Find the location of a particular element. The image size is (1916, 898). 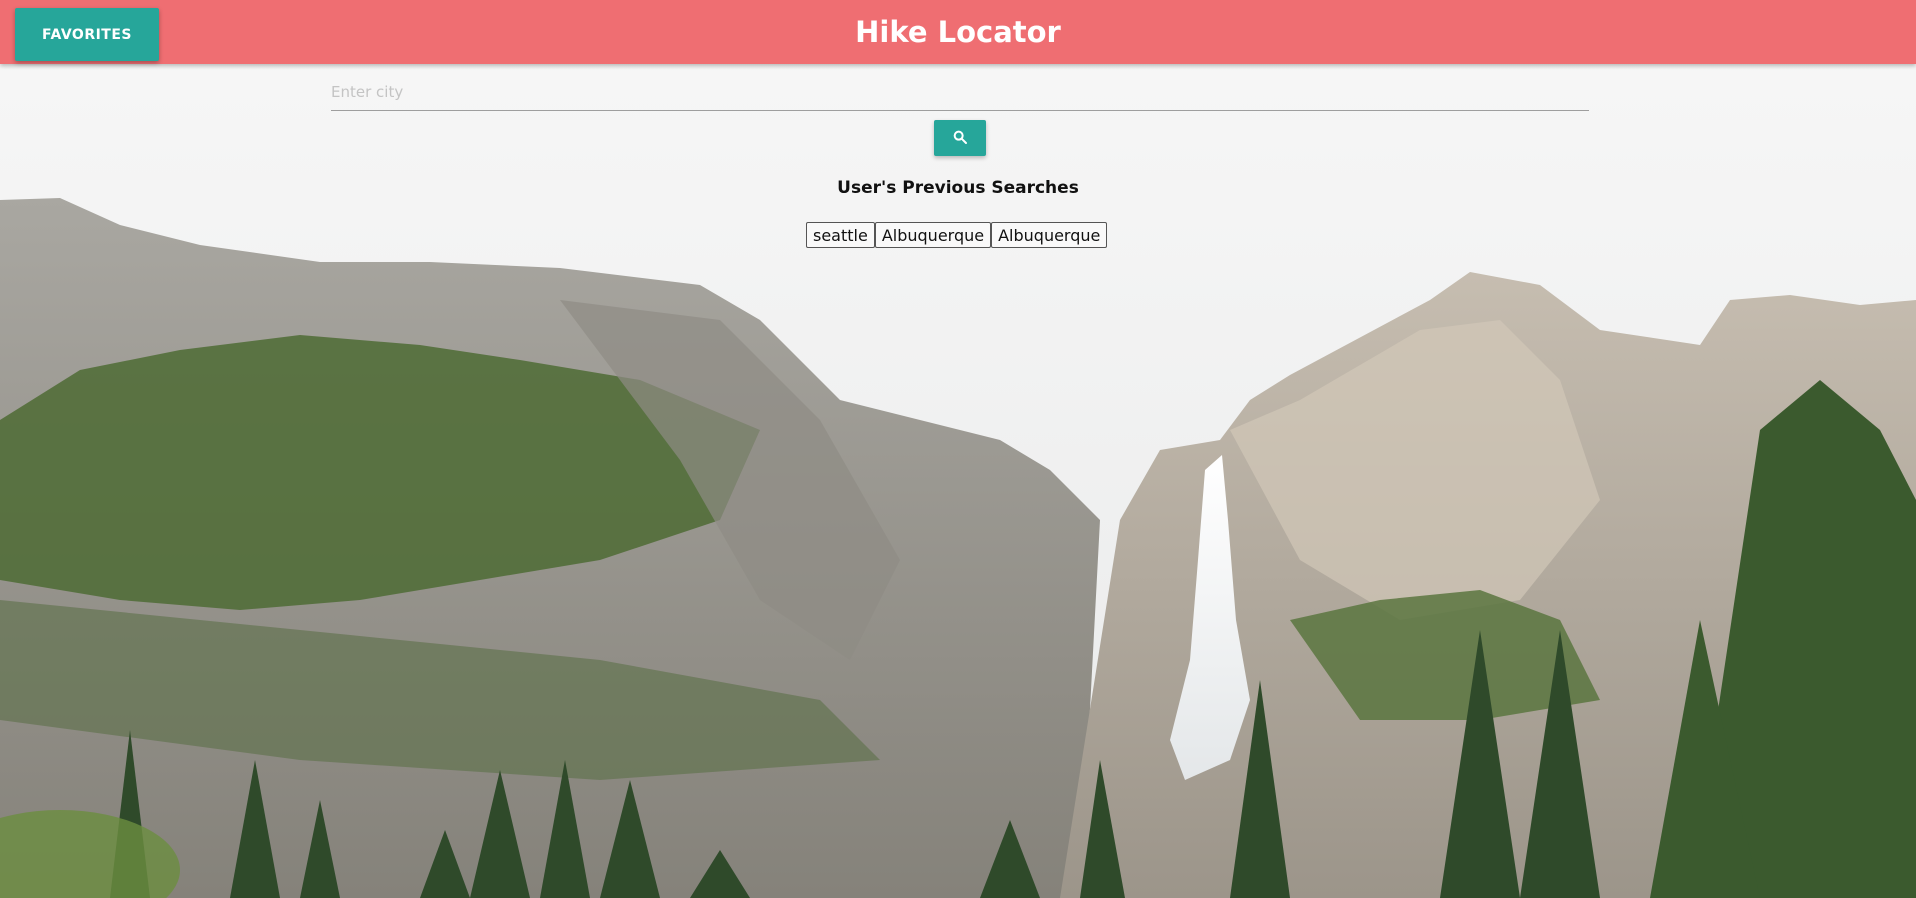

app-title: Hike Locator is located at coordinates (958, 32).